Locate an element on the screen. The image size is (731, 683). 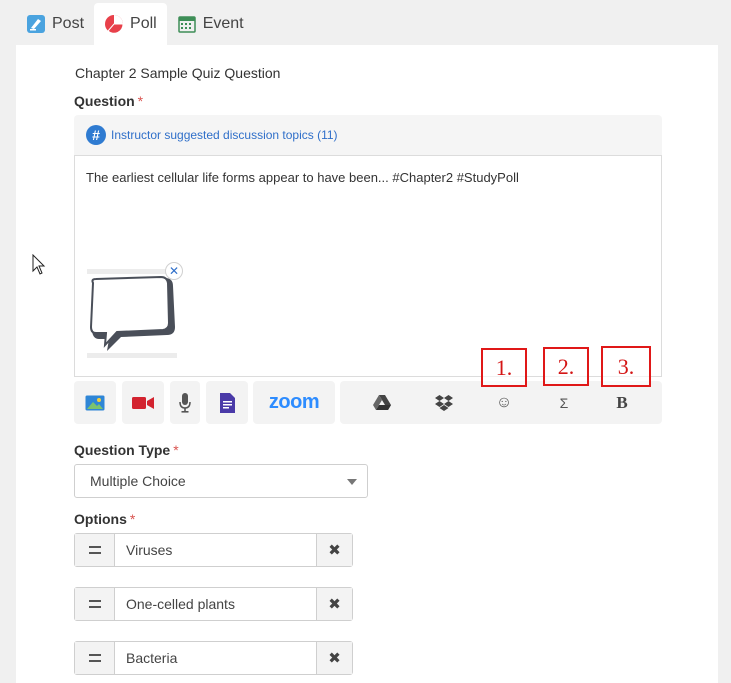
question-type-label: Question Type * is located at coordinates (126, 450).